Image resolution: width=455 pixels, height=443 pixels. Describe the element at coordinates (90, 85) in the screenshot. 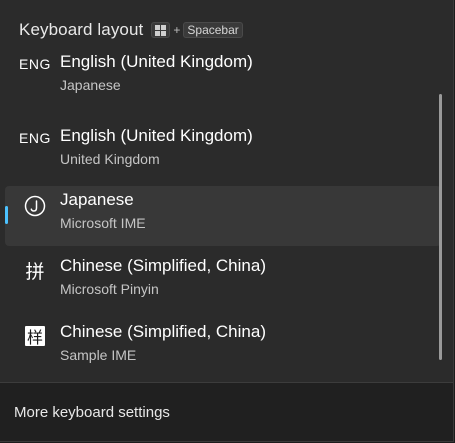

I see `layout-keyboard: Japanese` at that location.